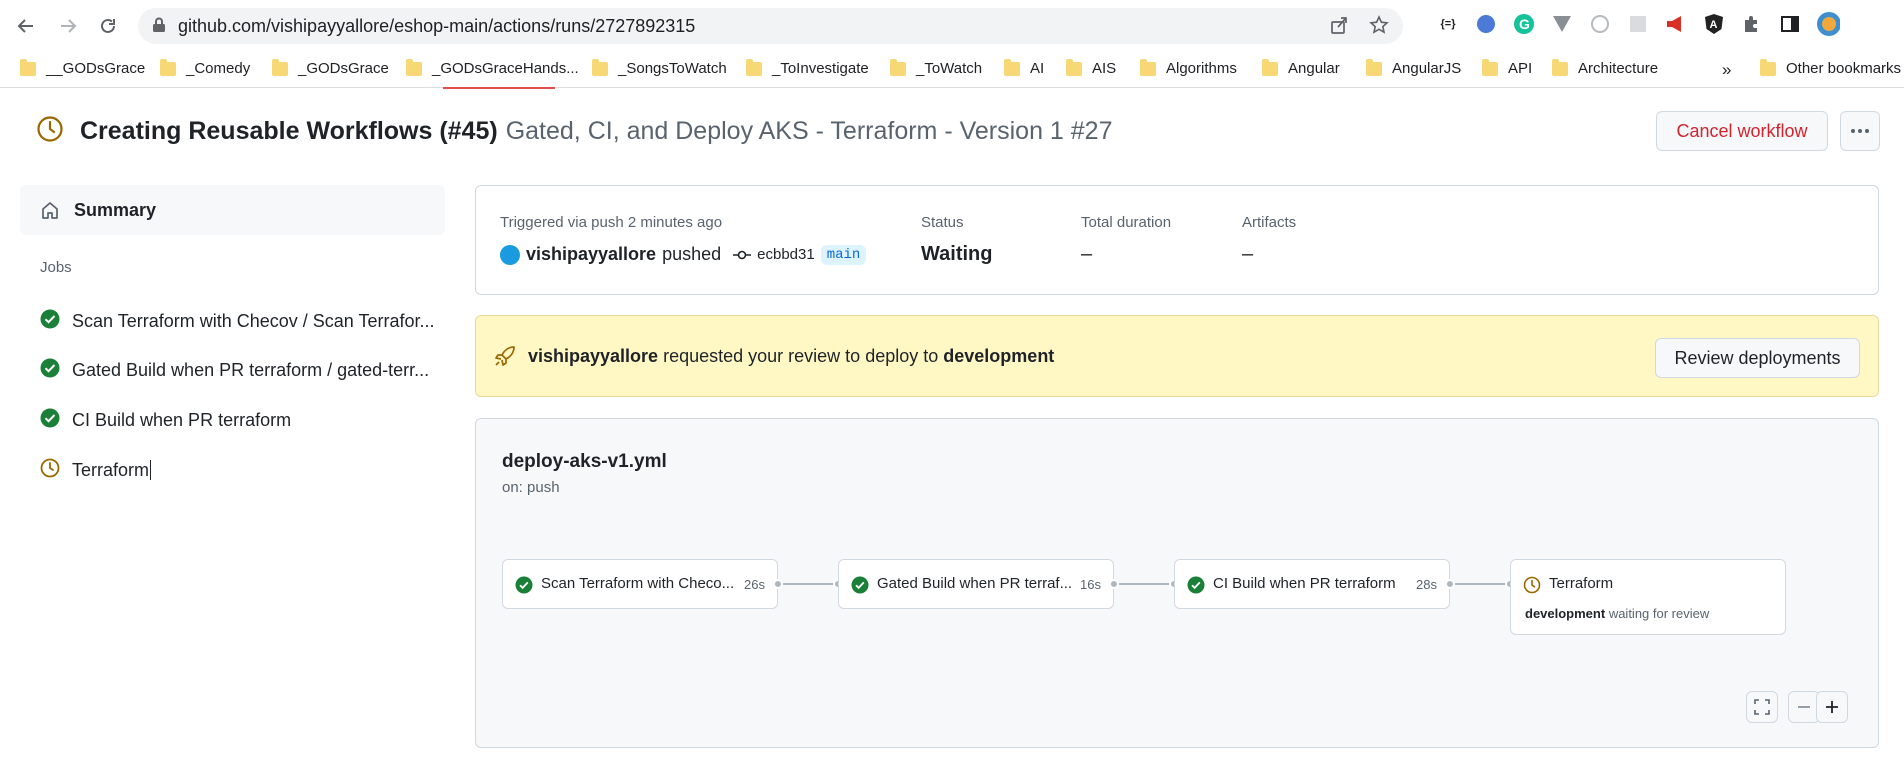  What do you see at coordinates (957, 254) in the screenshot?
I see `status-value: Waiting` at bounding box center [957, 254].